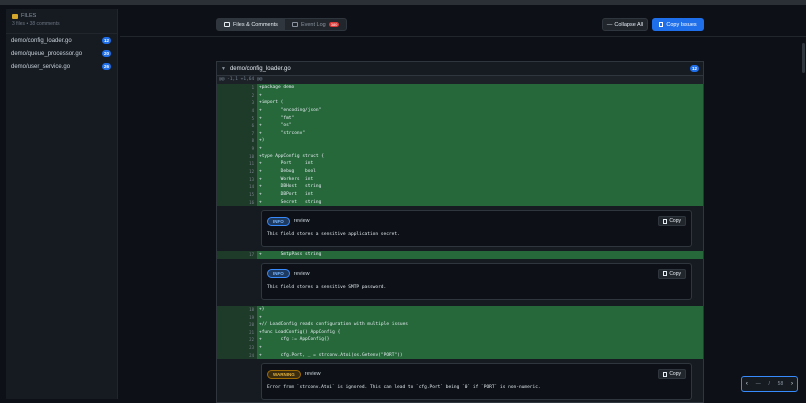 The height and width of the screenshot is (403, 806). Describe the element at coordinates (271, 103) in the screenshot. I see `code-text: +import (` at that location.